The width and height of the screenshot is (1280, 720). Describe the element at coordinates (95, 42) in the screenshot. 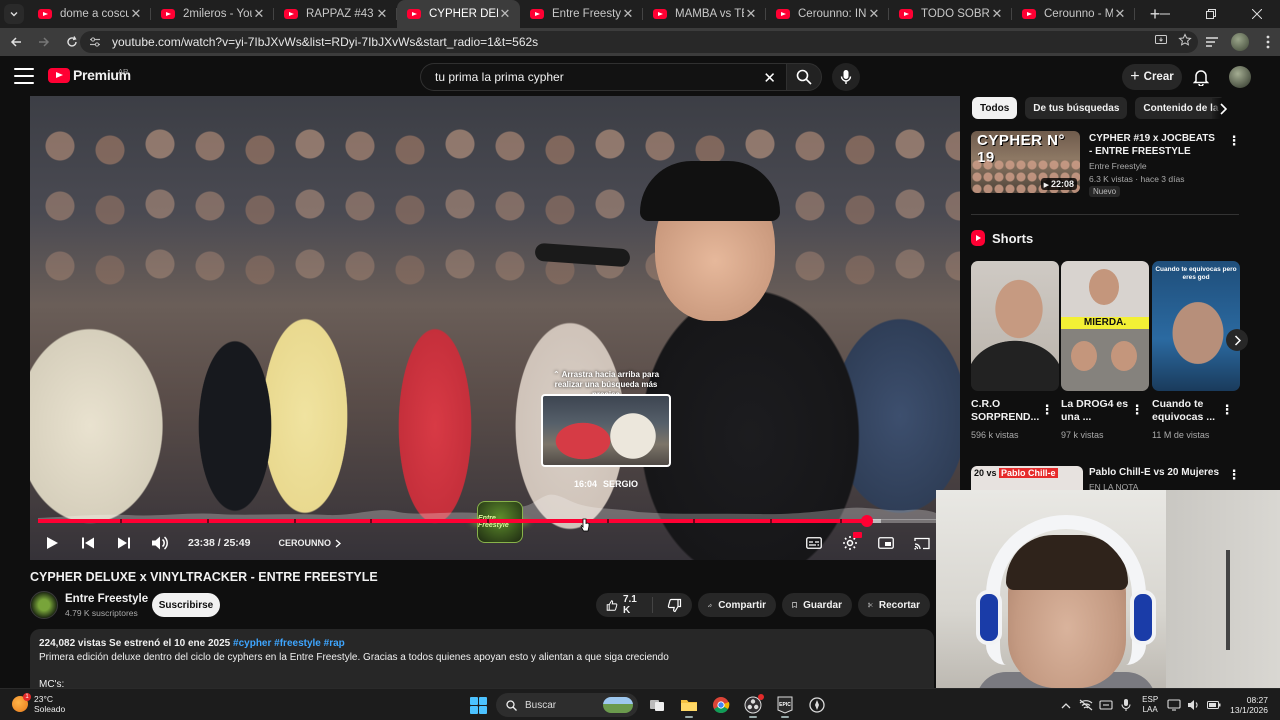

I see `site-info-icon` at that location.